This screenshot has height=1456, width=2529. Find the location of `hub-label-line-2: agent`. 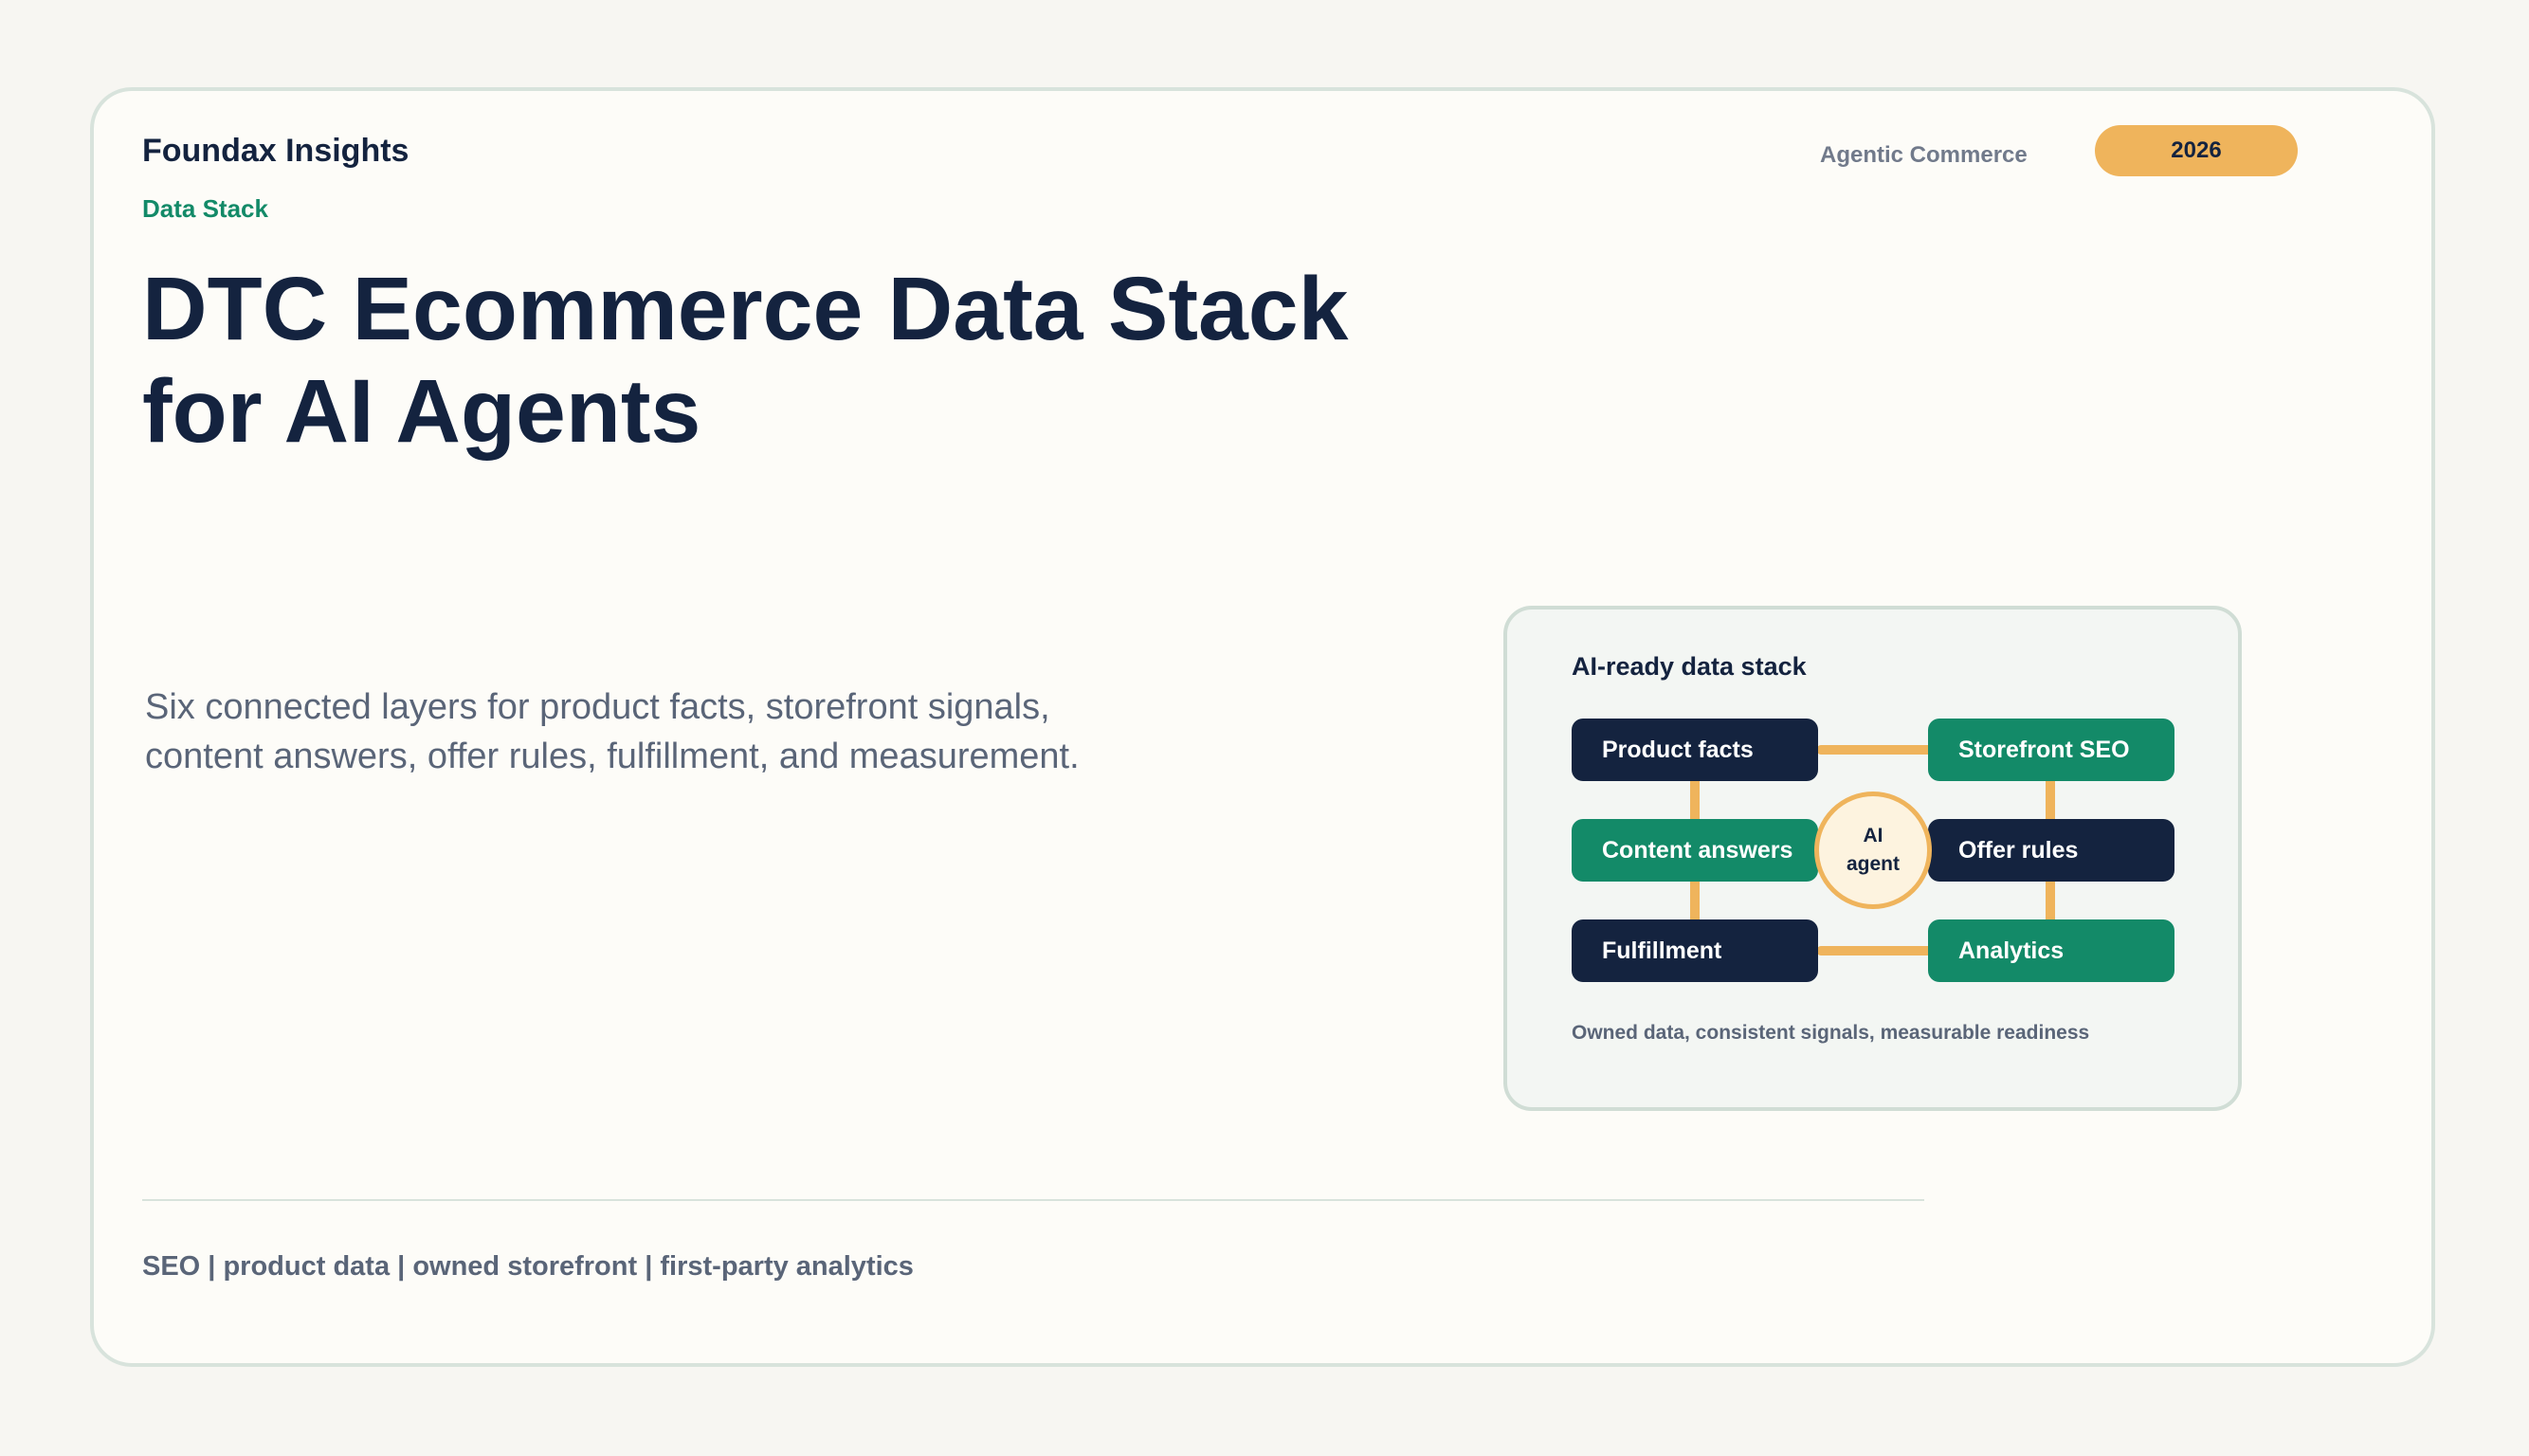

hub-label-line-2: agent is located at coordinates (1873, 864).